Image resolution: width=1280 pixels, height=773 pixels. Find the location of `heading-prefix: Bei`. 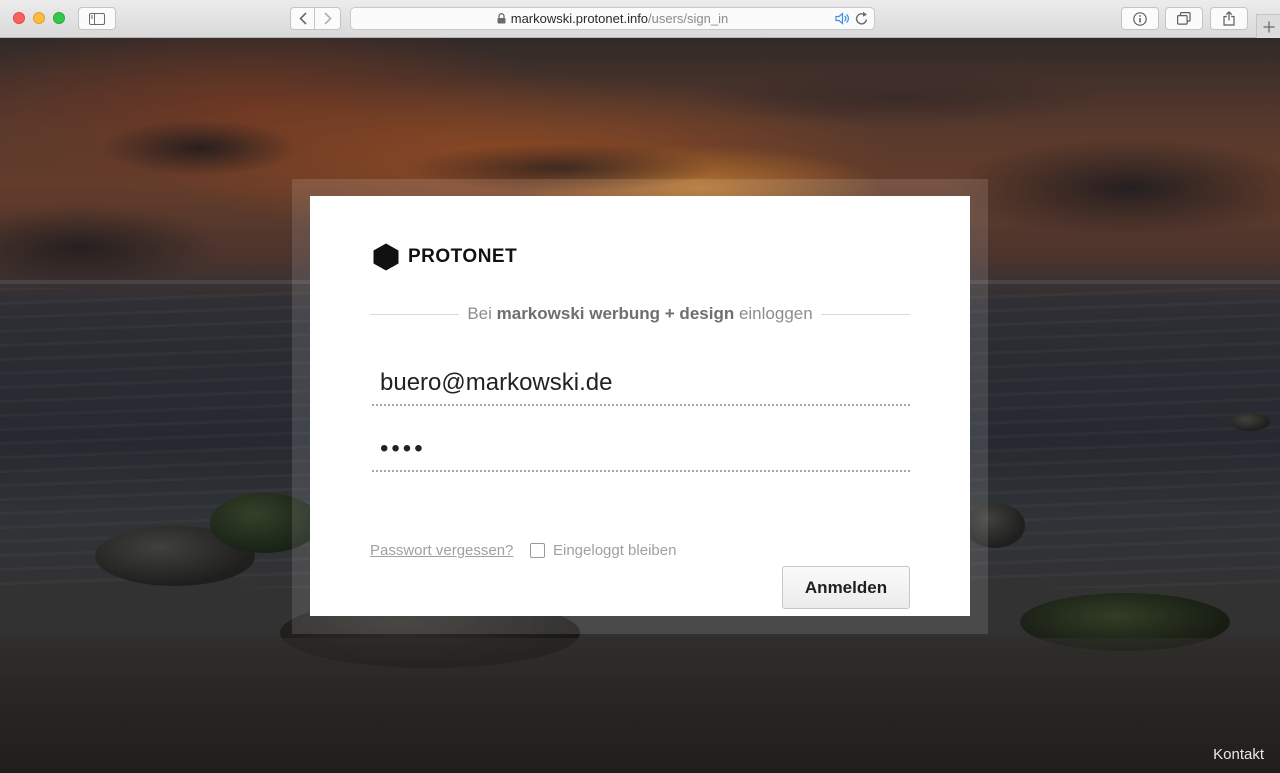

heading-prefix: Bei is located at coordinates (479, 313).